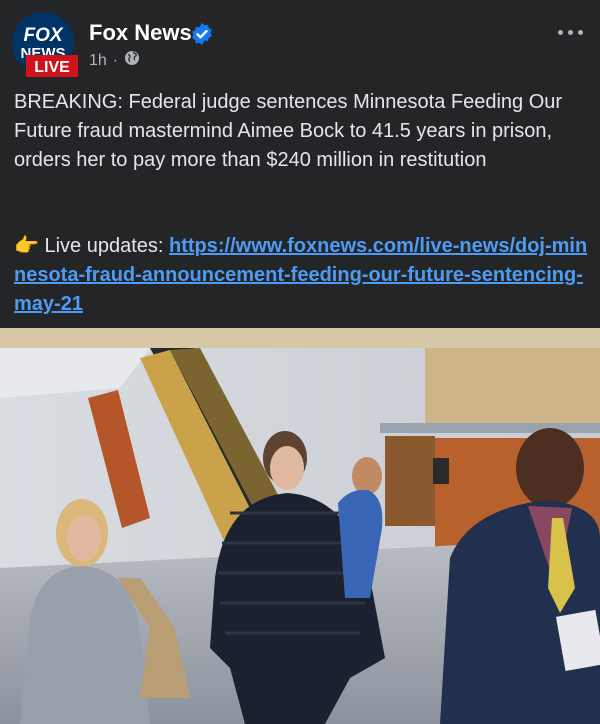 This screenshot has height=724, width=600. Describe the element at coordinates (570, 32) in the screenshot. I see `more-options-icon` at that location.